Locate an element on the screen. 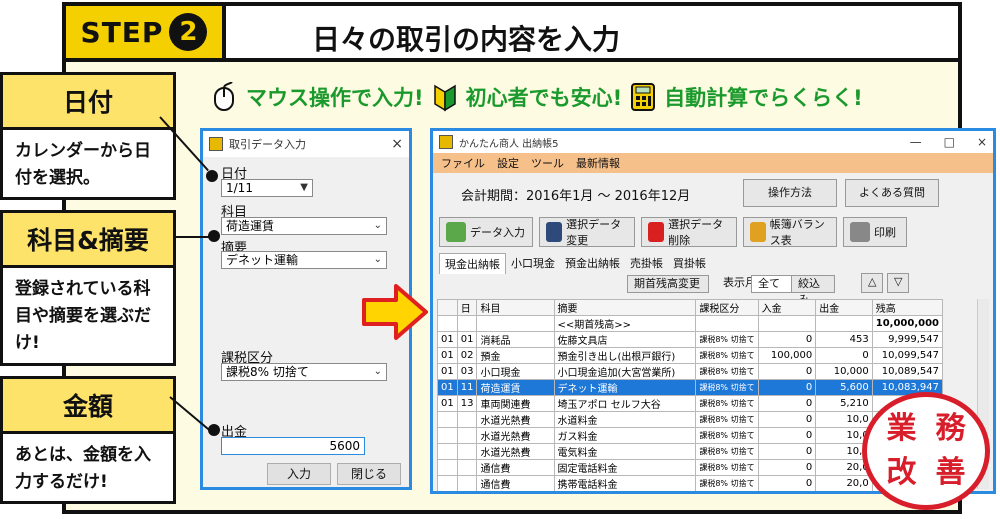  column-header: 日 is located at coordinates (467, 307).